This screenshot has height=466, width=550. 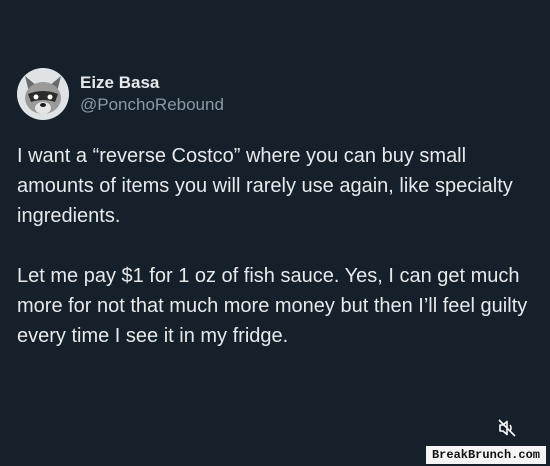 I want to click on avatar, so click(x=43, y=94).